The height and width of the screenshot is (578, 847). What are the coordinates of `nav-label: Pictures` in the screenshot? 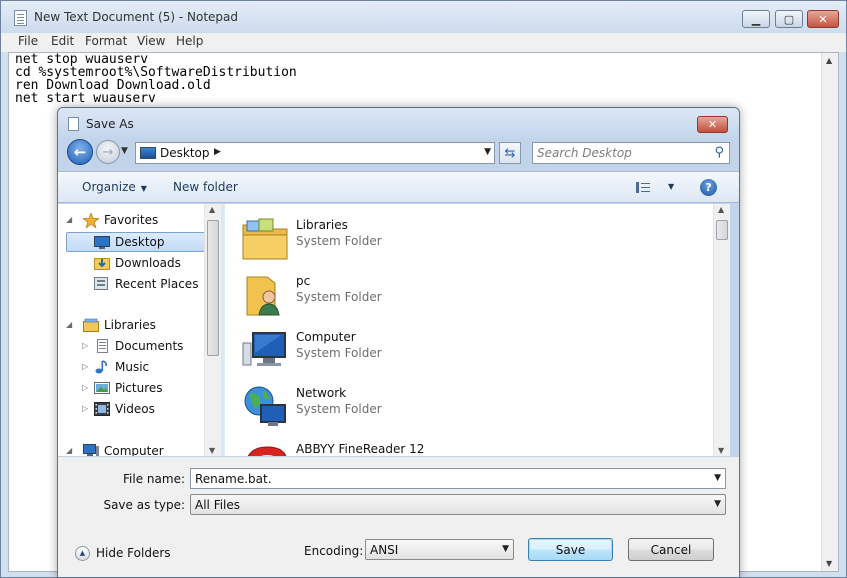 It's located at (139, 388).